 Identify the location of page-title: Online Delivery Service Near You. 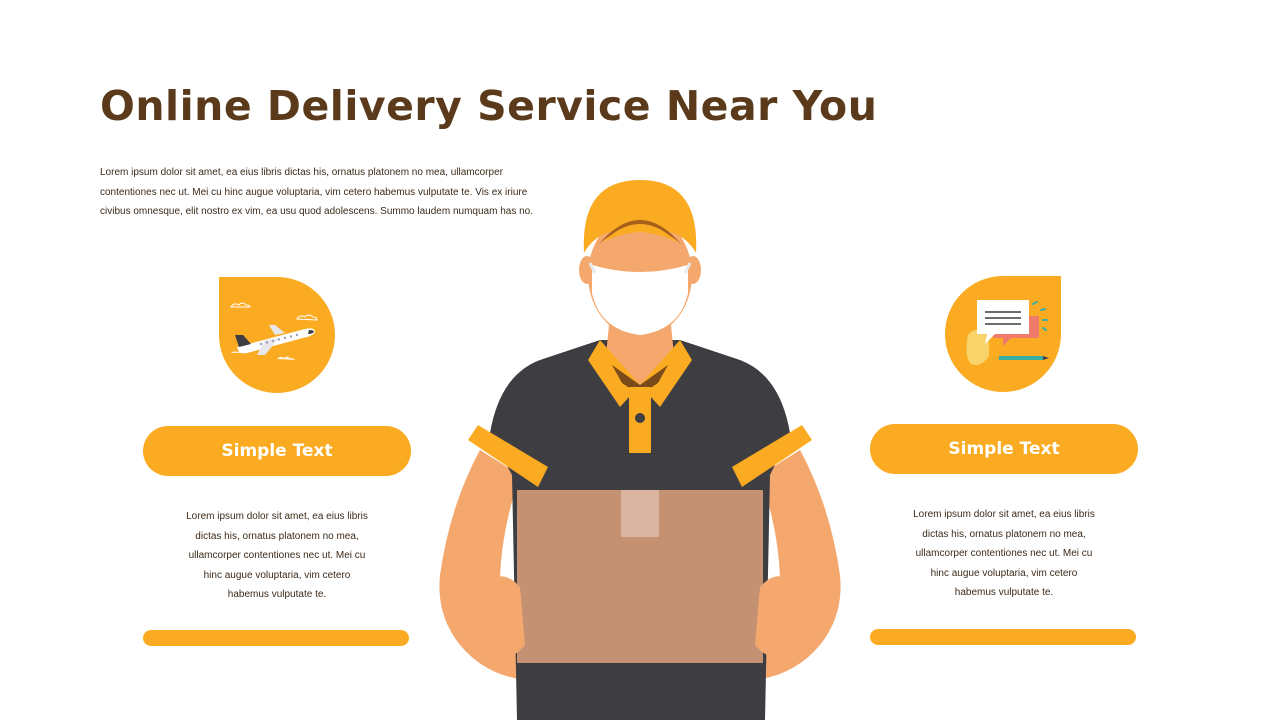
(489, 106).